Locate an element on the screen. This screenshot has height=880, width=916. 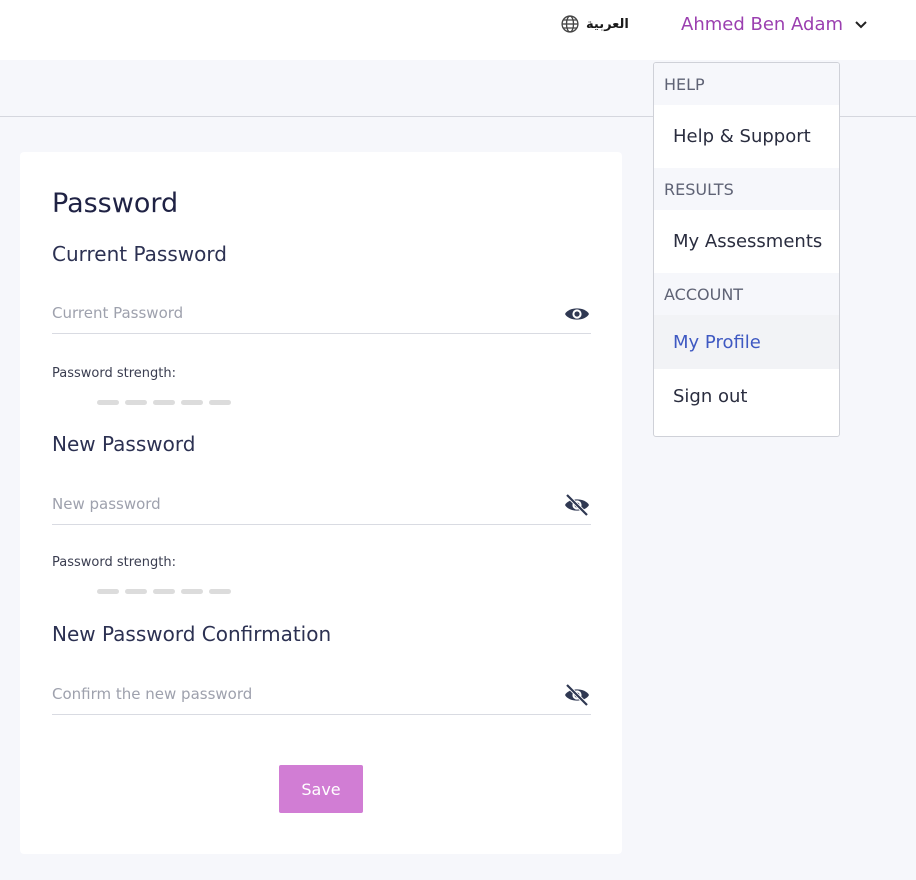
menu-section-account: ACCOUNT is located at coordinates (746, 294).